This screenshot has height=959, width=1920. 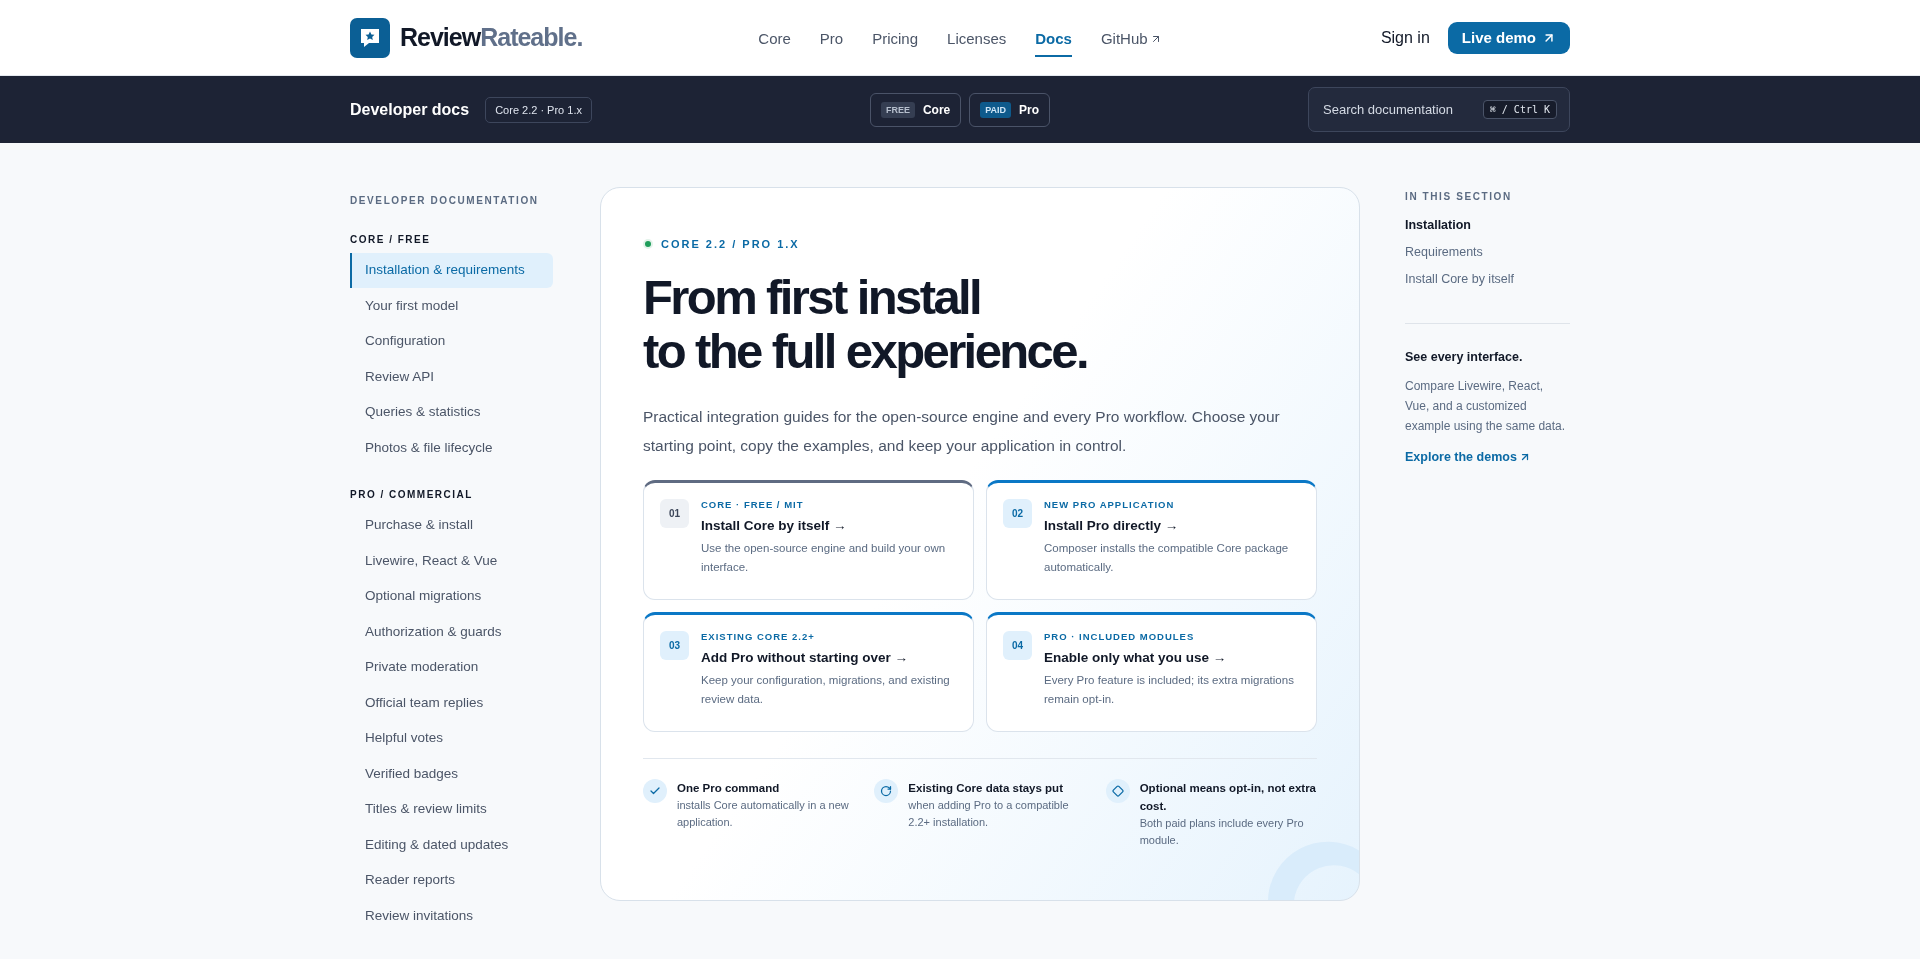 I want to click on sidebar-section-heading: CORE / FREE, so click(x=391, y=239).